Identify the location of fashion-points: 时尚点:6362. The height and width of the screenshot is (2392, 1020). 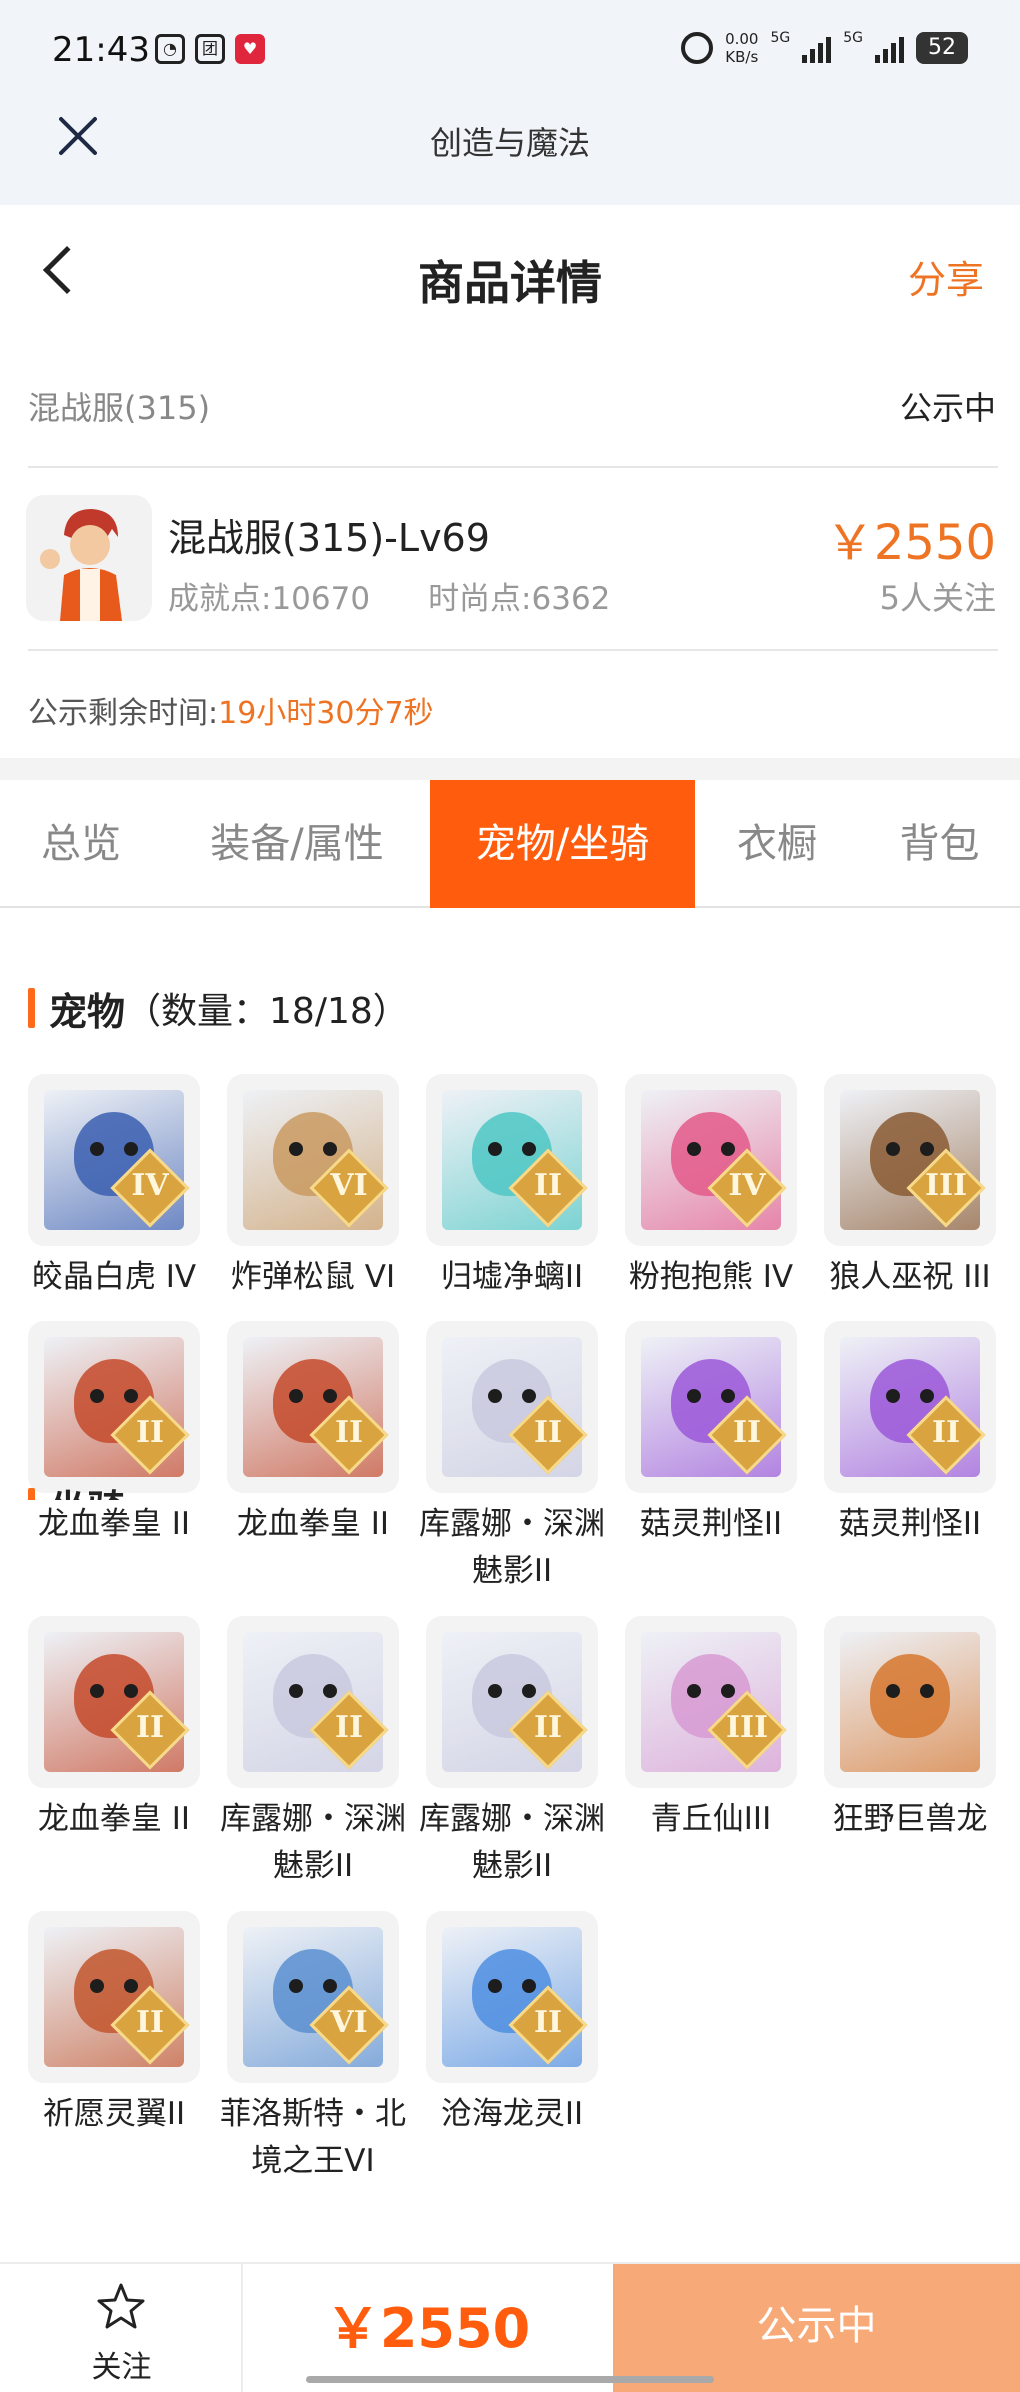
(519, 599).